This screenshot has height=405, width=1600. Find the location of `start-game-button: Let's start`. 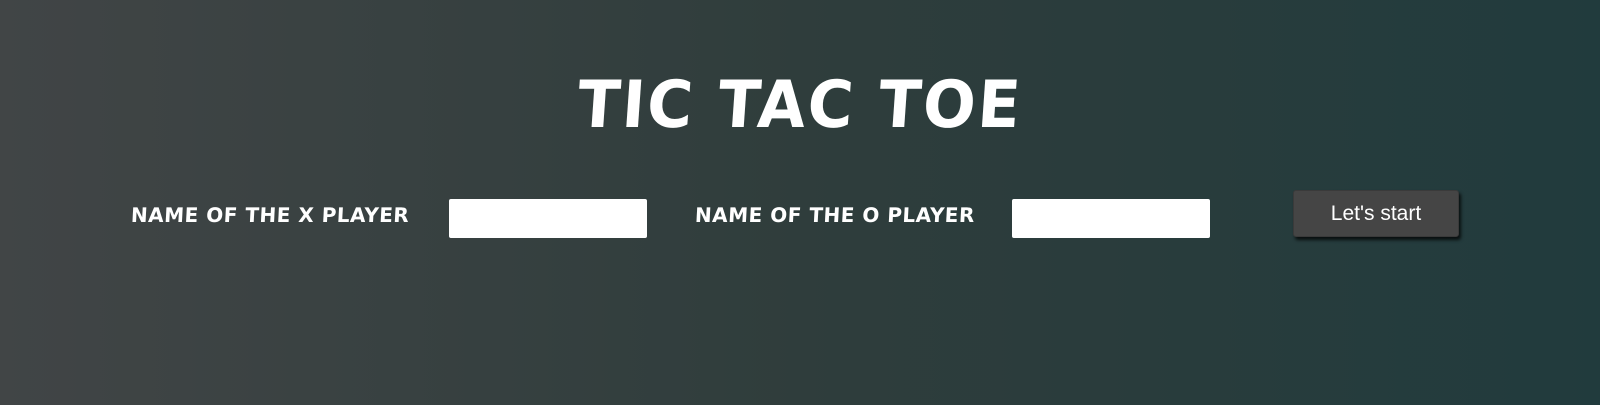

start-game-button: Let's start is located at coordinates (1376, 213).